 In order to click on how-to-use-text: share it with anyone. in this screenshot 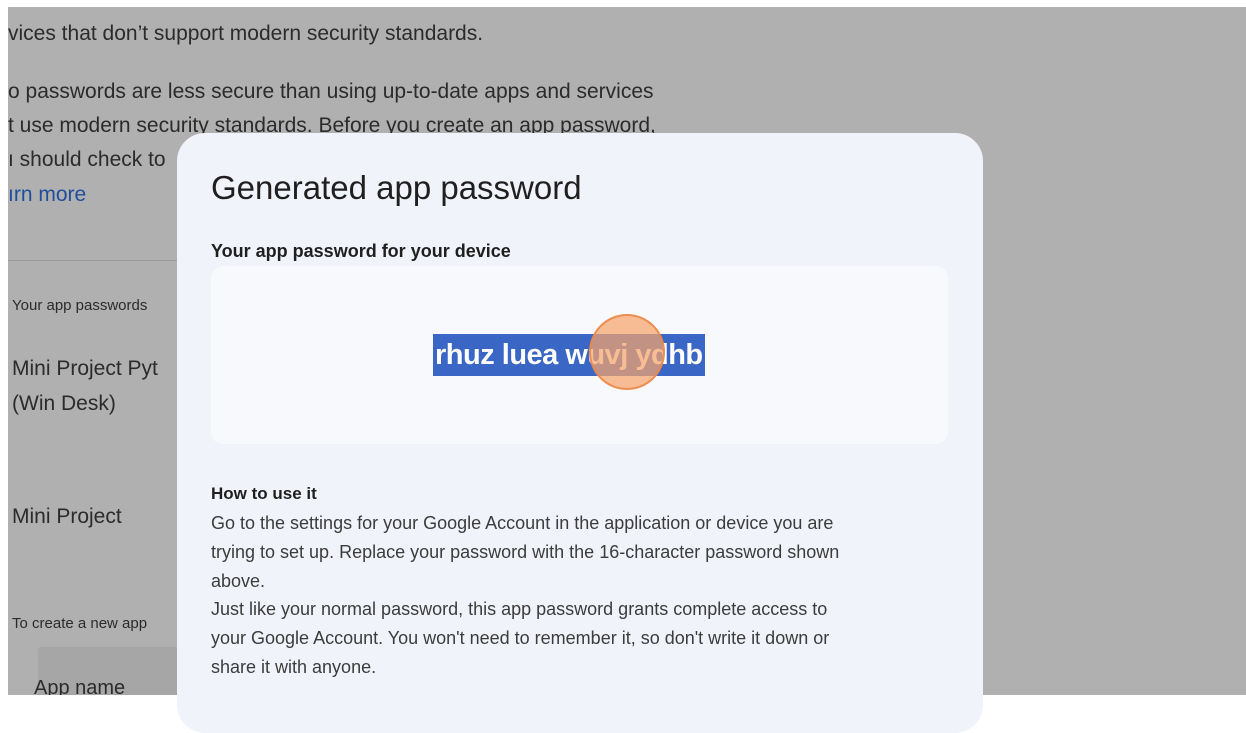, I will do `click(294, 667)`.